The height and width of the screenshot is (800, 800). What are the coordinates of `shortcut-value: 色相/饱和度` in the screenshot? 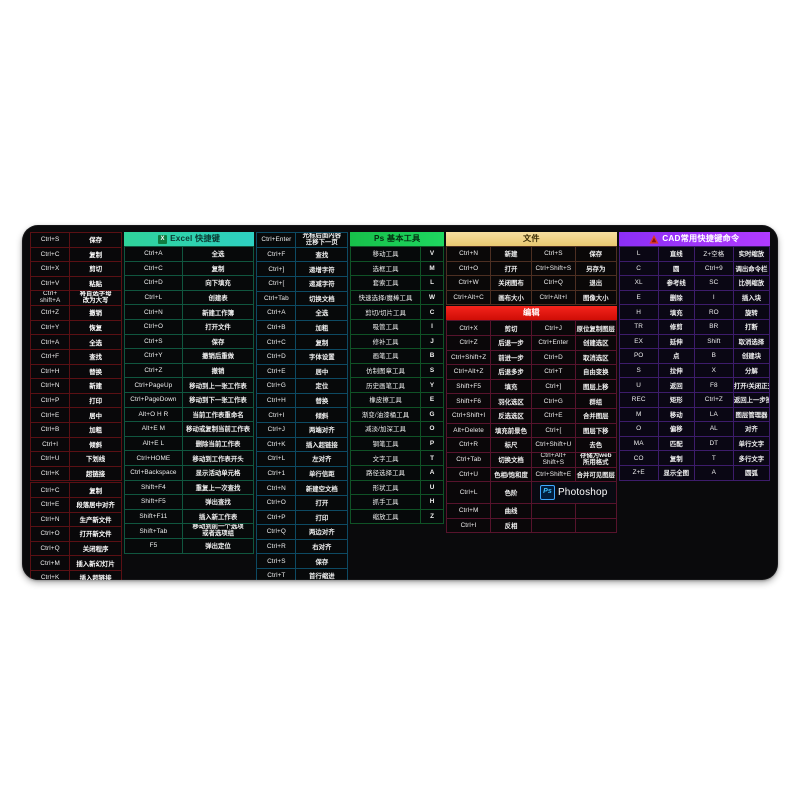 It's located at (511, 474).